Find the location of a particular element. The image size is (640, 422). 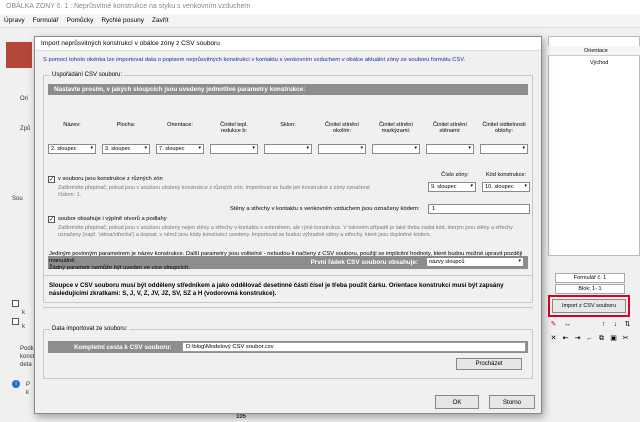

openings-checkbox: ✓ is located at coordinates (51, 219).